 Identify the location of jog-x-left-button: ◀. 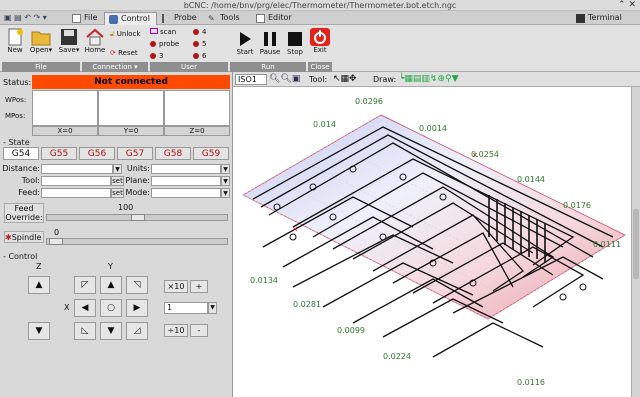
(85, 308).